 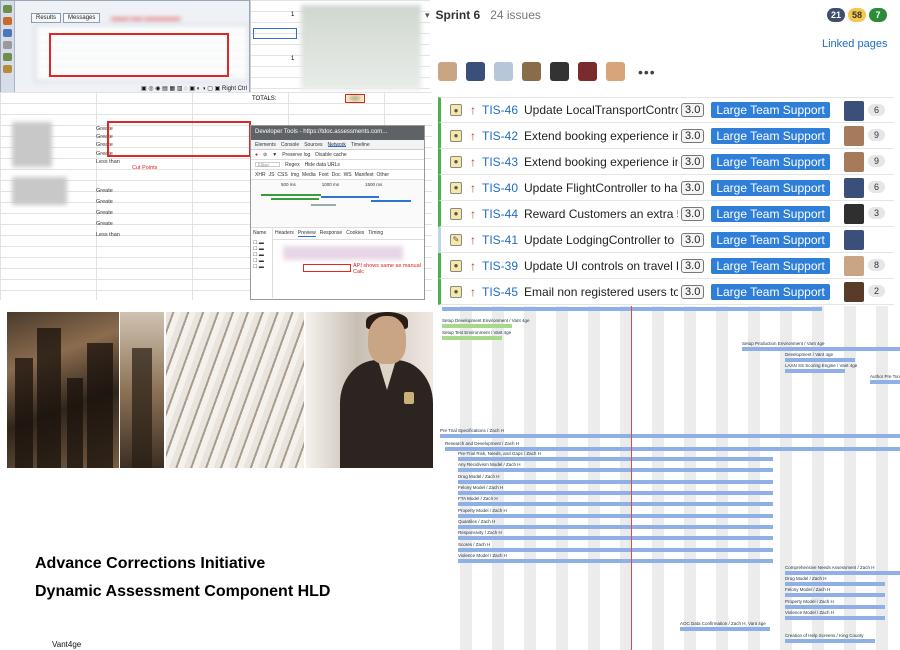 I want to click on hide-data-urls-option: Hide data URLs, so click(x=322, y=165).